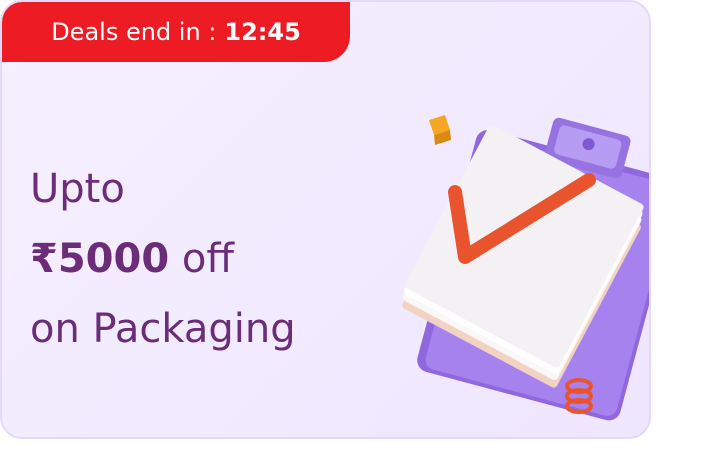  Describe the element at coordinates (100, 259) in the screenshot. I see `offer-amount: ₹5000` at that location.